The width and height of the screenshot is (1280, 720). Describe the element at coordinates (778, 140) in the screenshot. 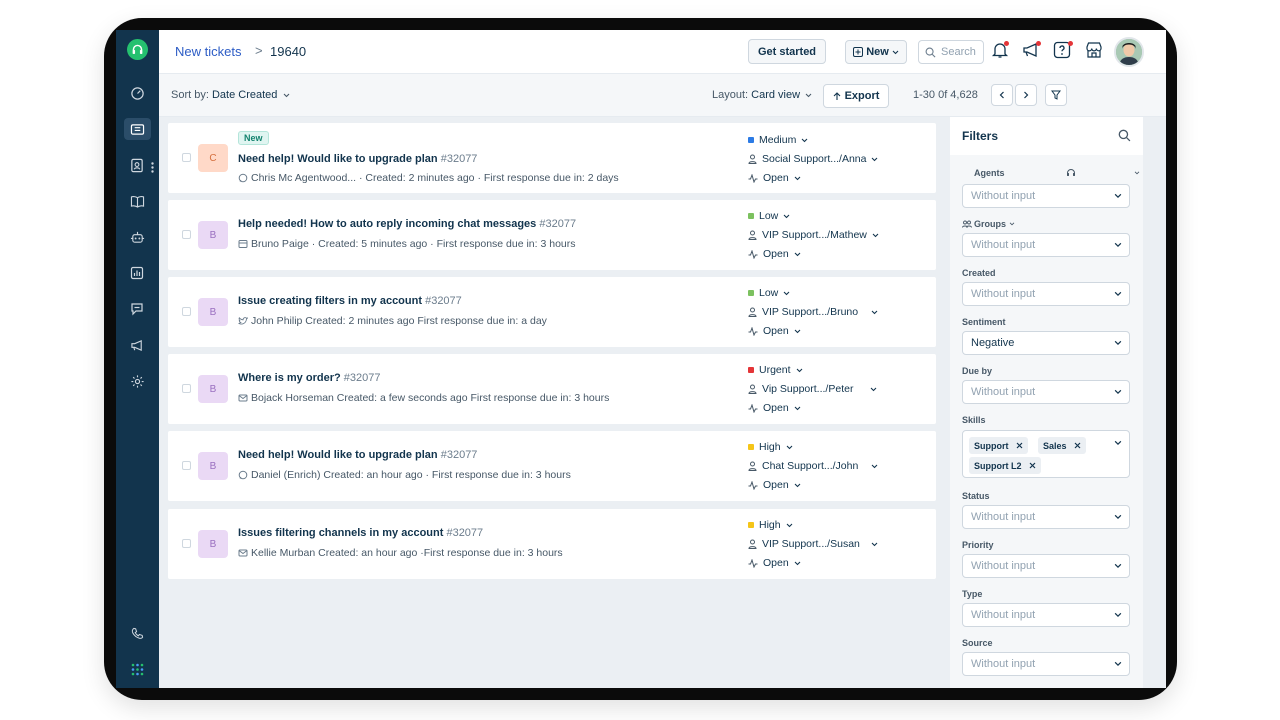

I see `priority-dropdown: Medium` at that location.